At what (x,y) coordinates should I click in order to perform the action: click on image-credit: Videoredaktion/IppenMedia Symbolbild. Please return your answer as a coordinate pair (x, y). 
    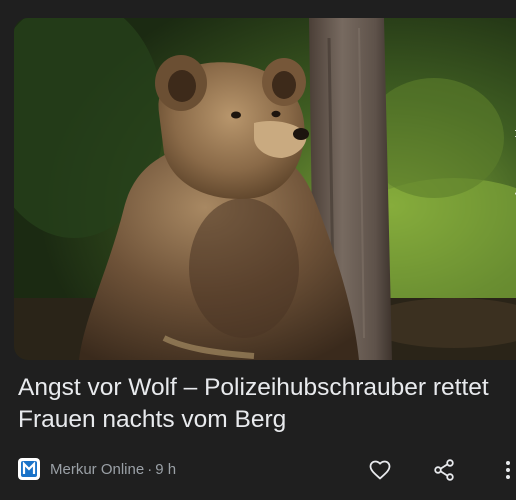
    Looking at the image, I should click on (515, 145).